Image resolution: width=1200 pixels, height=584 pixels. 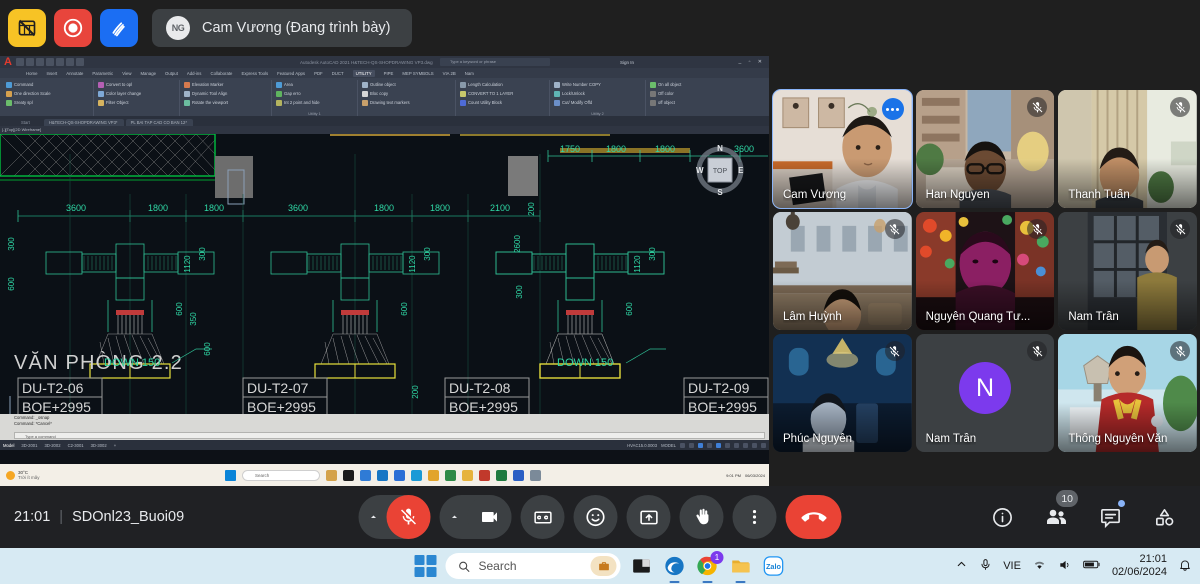 I want to click on people-button: 10, so click(x=1057, y=513).